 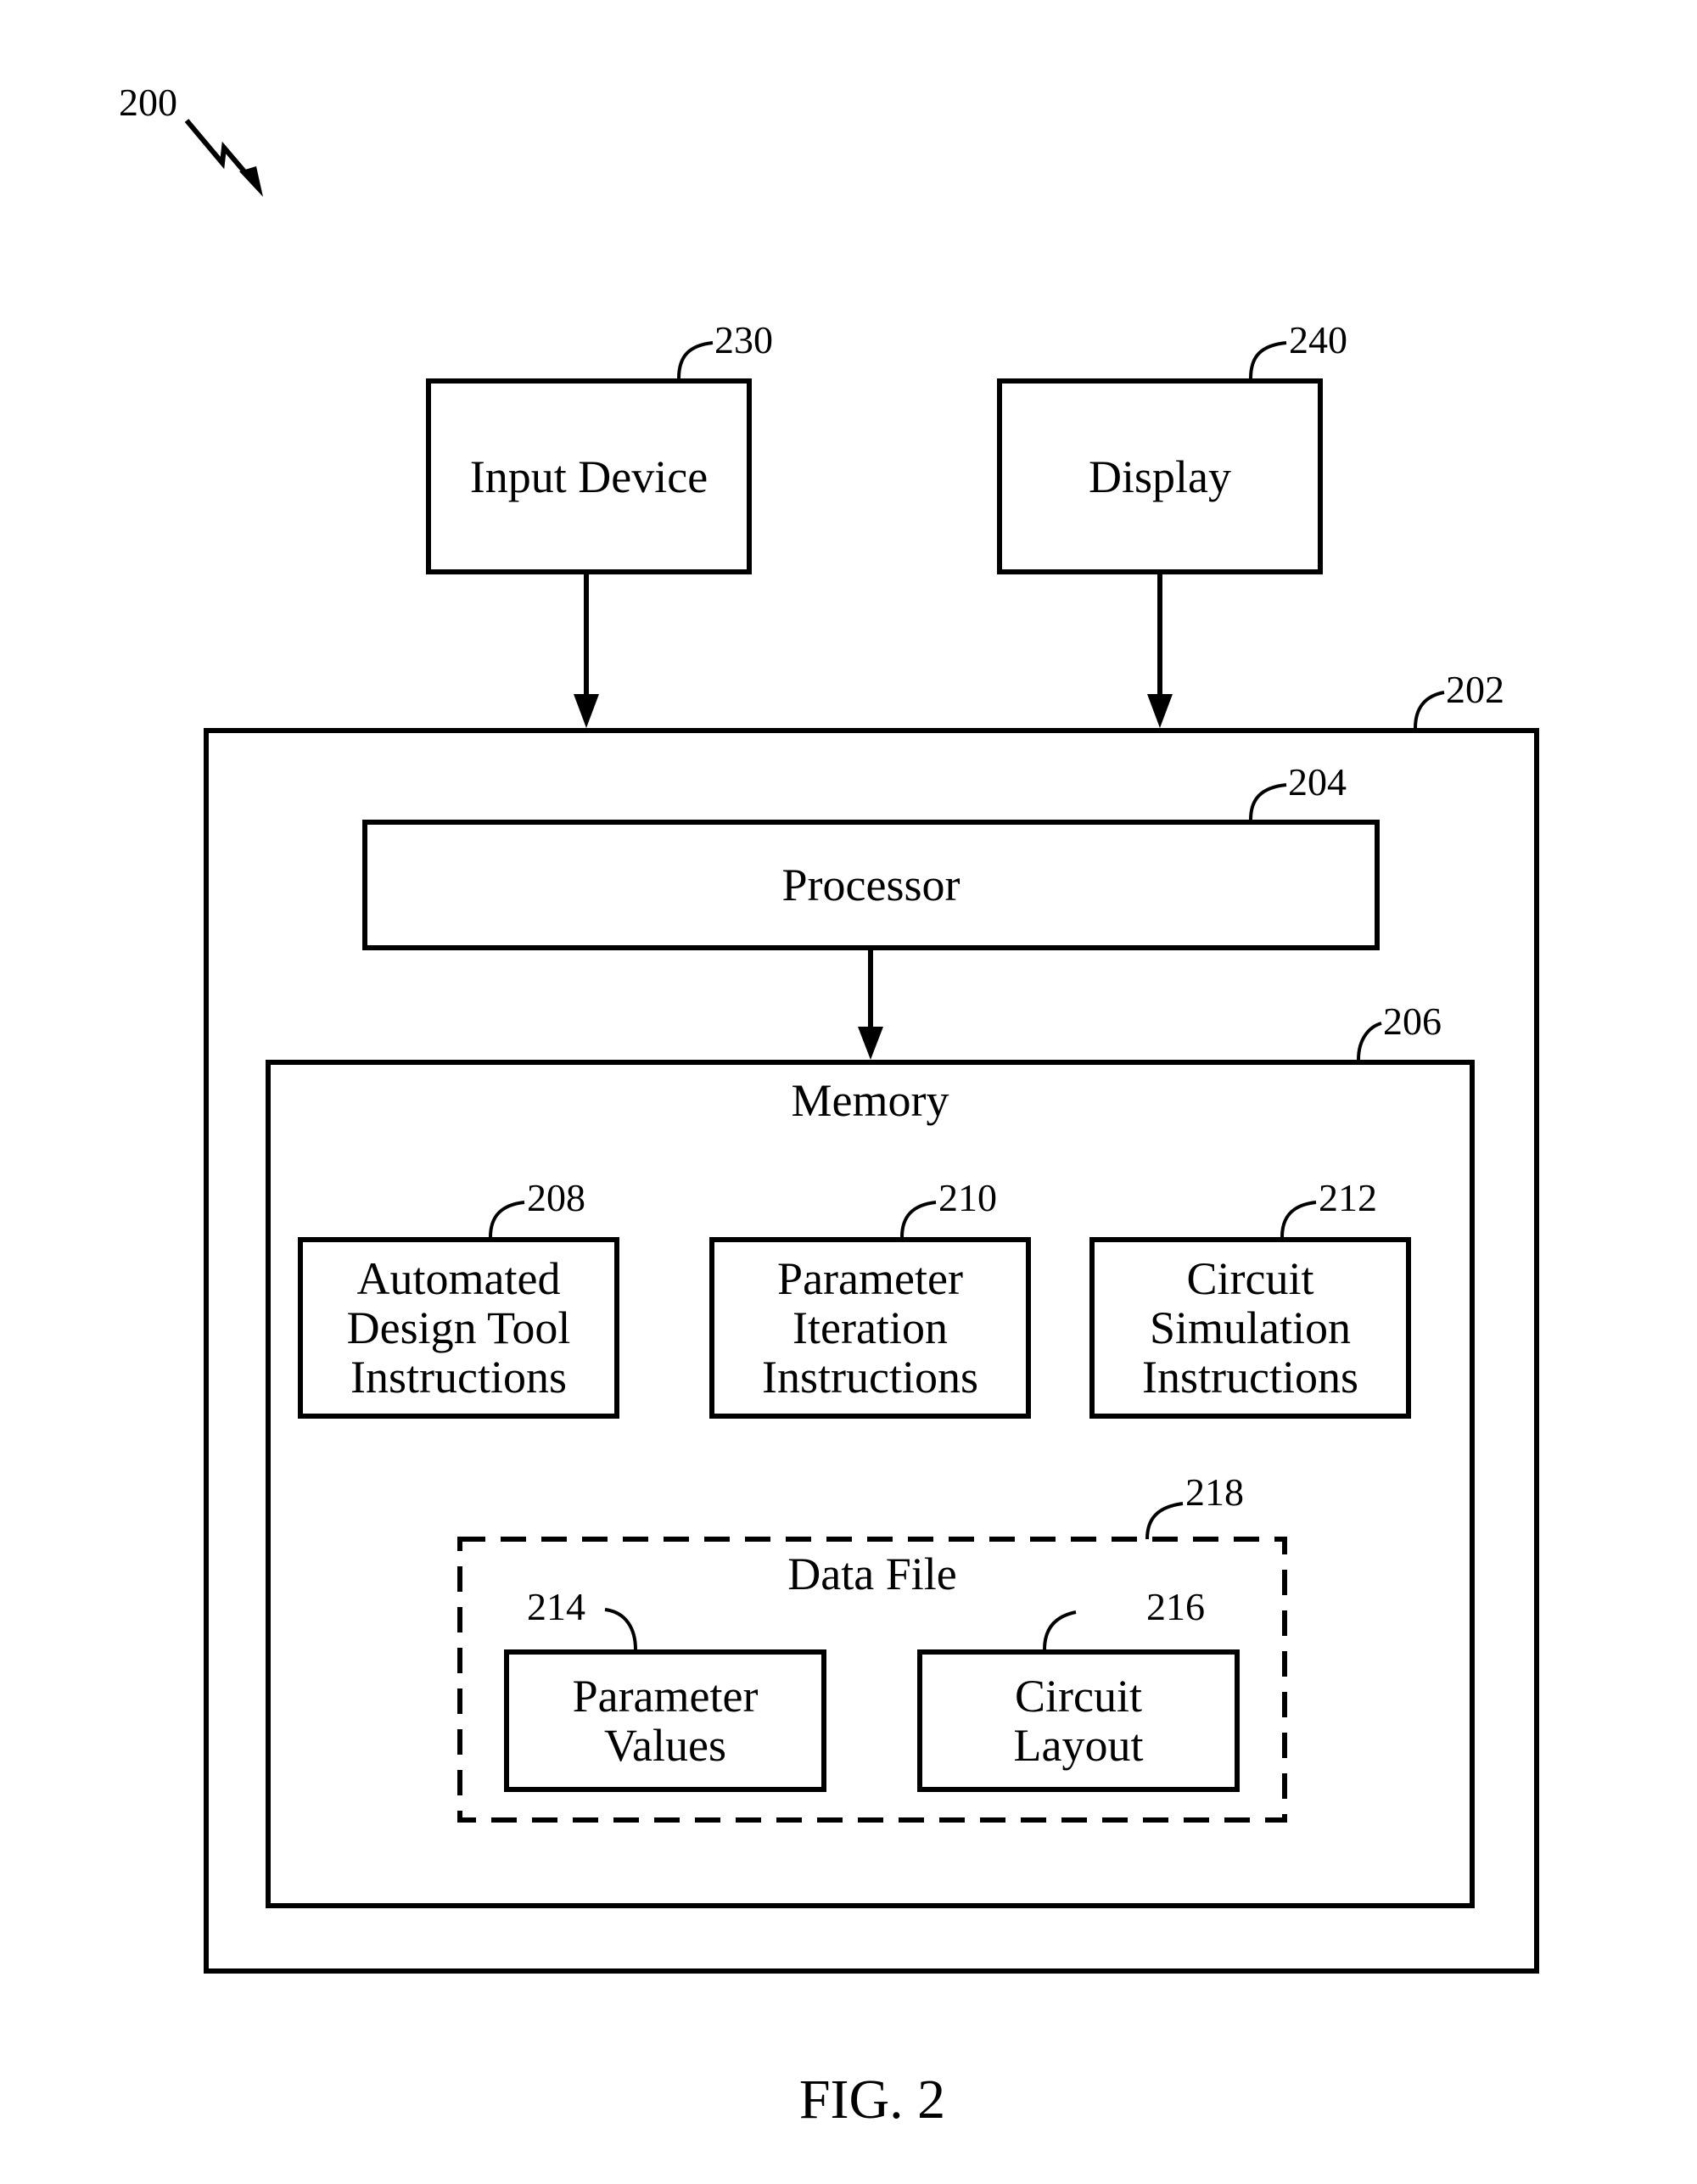 I want to click on parameter-iteration-label: Parameter Iteration Instructions, so click(x=870, y=1328).